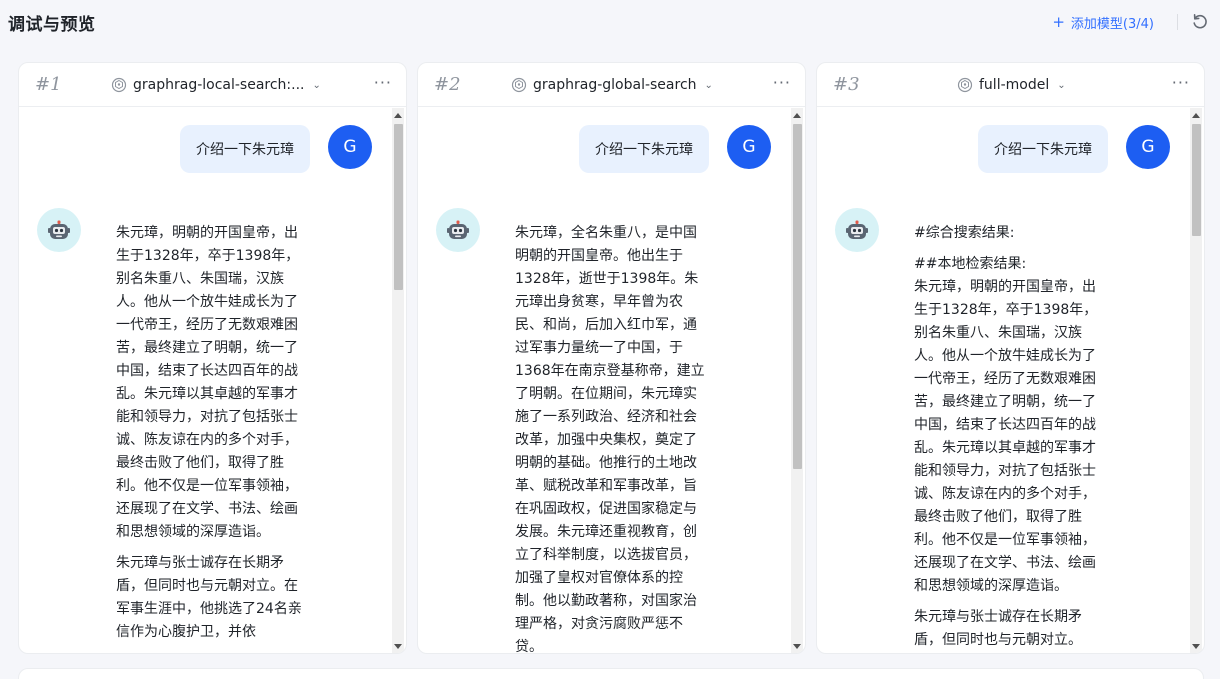 Image resolution: width=1220 pixels, height=679 pixels. I want to click on plus-icon: +, so click(1058, 22).